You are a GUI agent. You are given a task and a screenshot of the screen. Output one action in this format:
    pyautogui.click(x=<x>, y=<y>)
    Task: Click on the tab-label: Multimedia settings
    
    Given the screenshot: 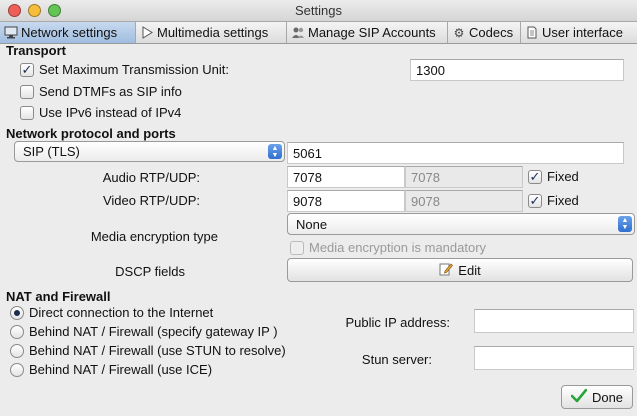 What is the action you would take?
    pyautogui.click(x=213, y=32)
    